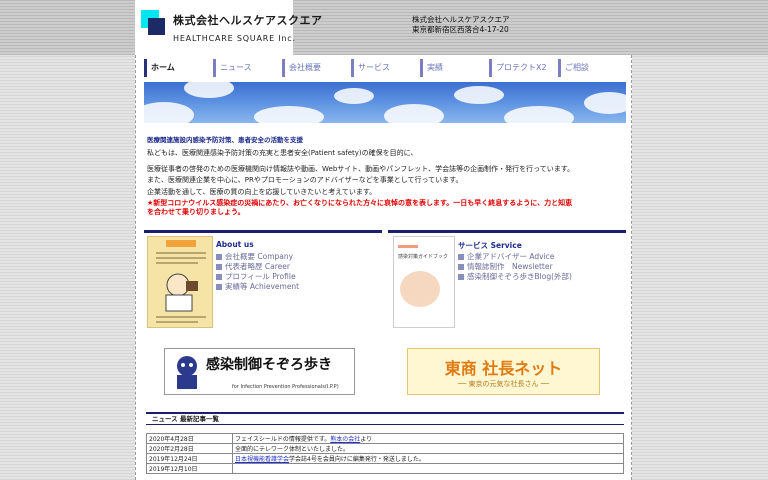  Describe the element at coordinates (269, 365) in the screenshot. I see `banner-left-title: 感染制御そぞろ歩き` at that location.